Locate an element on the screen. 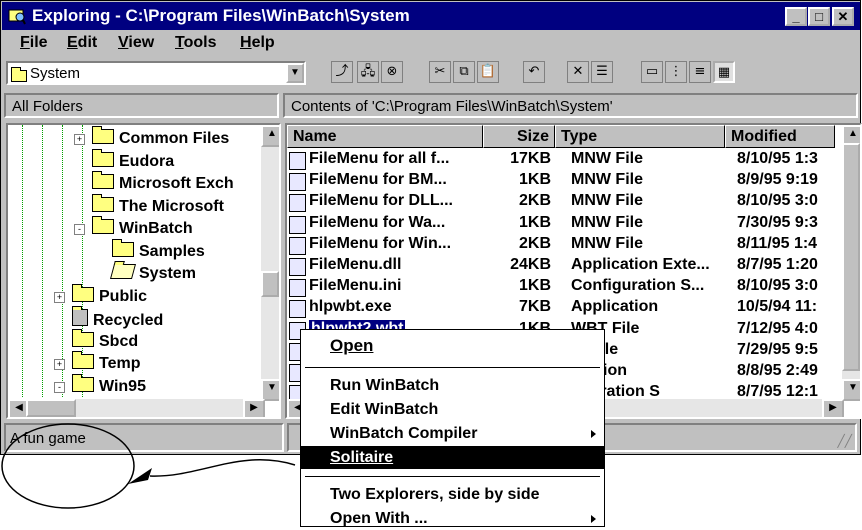 This screenshot has height=530, width=862. column-size: Size is located at coordinates (519, 136).